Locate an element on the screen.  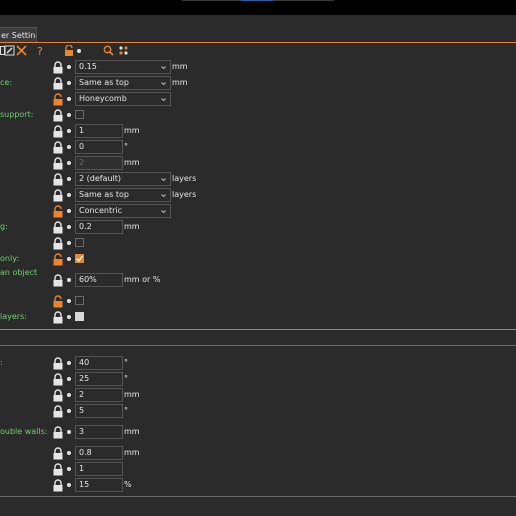
setting-value: 60% is located at coordinates (88, 279).